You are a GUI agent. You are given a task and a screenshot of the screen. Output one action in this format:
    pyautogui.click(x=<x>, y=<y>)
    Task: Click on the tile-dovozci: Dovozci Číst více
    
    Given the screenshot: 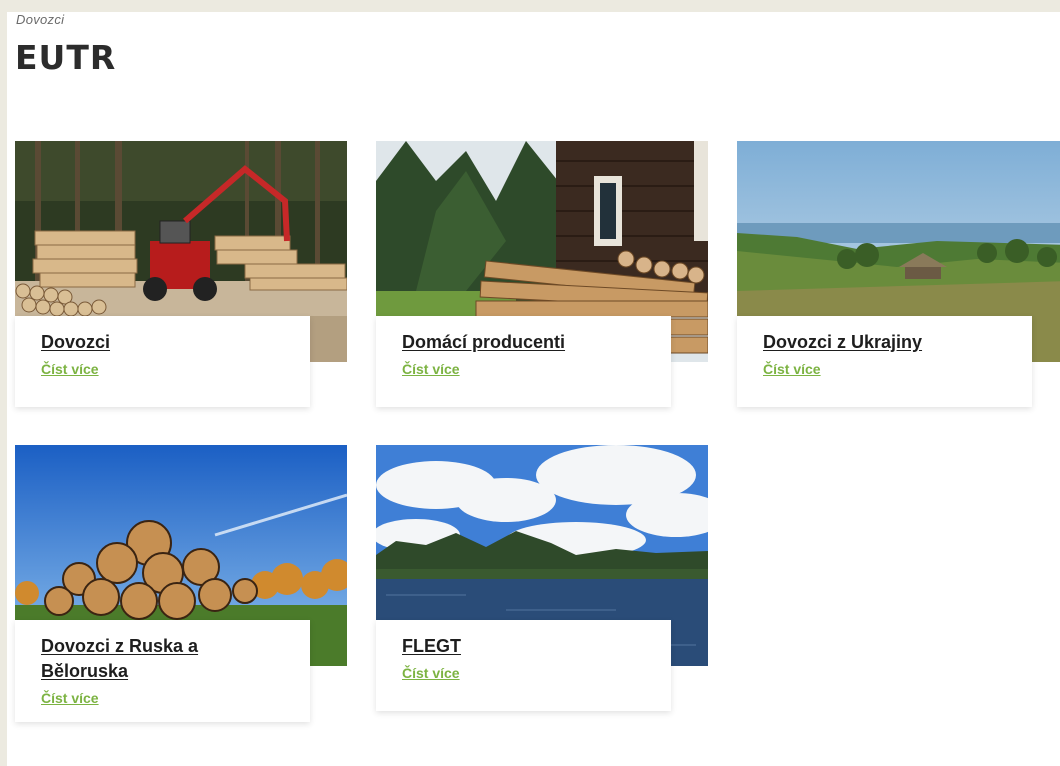 What is the action you would take?
    pyautogui.click(x=181, y=276)
    